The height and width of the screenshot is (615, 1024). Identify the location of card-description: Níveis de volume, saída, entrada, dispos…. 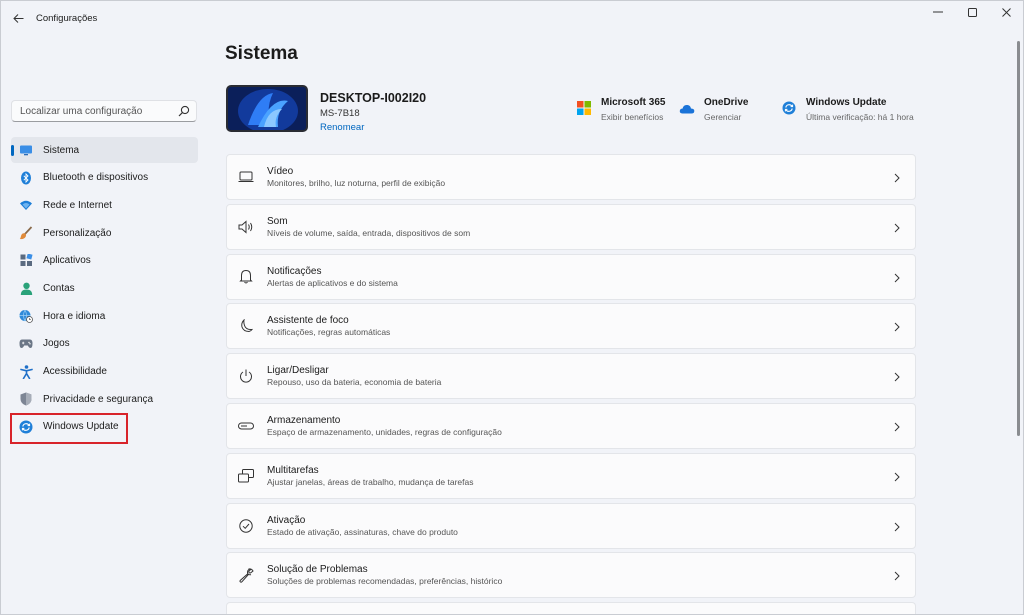
(369, 232).